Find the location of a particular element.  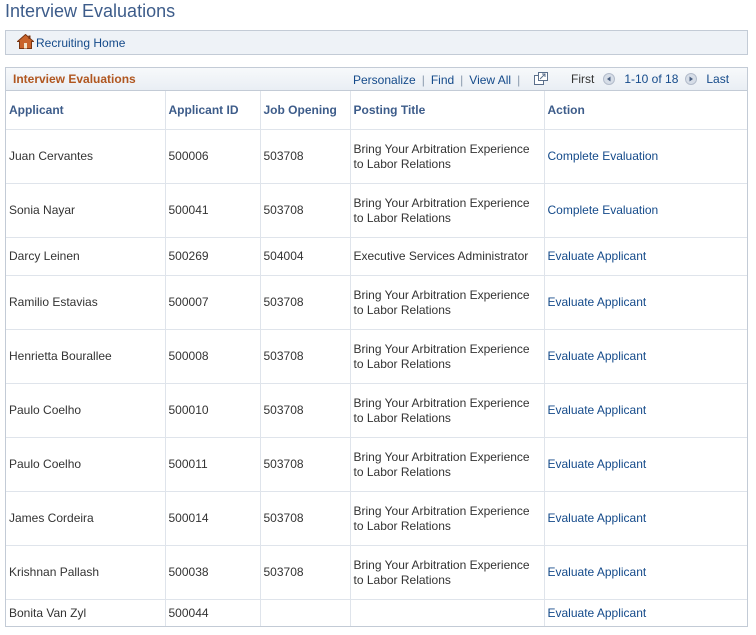

applicant-cell: James Cordeira is located at coordinates (86, 518).